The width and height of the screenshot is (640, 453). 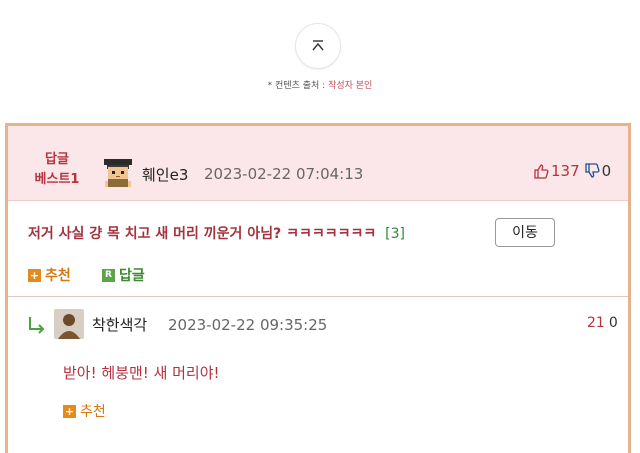 What do you see at coordinates (592, 171) in the screenshot?
I see `thumbs-down-icon` at bounding box center [592, 171].